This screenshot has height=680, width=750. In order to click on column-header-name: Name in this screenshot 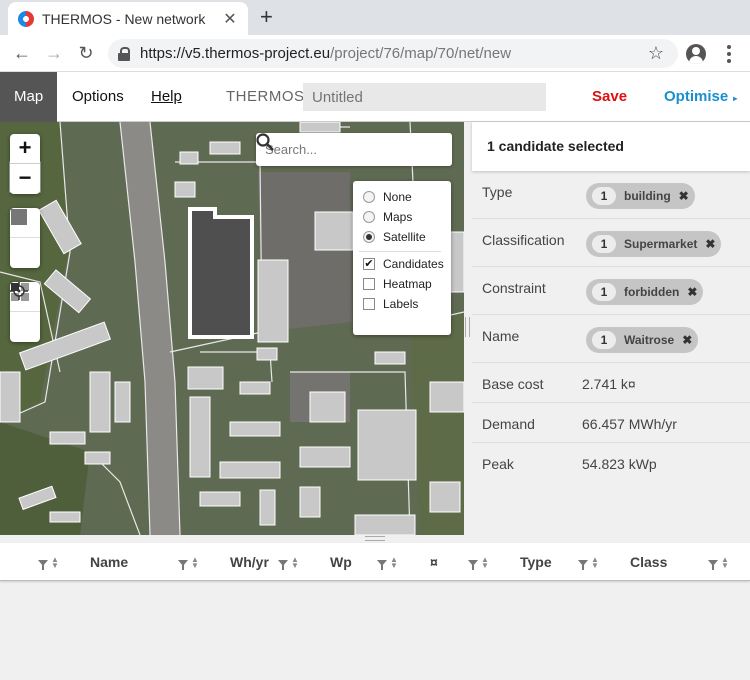, I will do `click(109, 562)`.